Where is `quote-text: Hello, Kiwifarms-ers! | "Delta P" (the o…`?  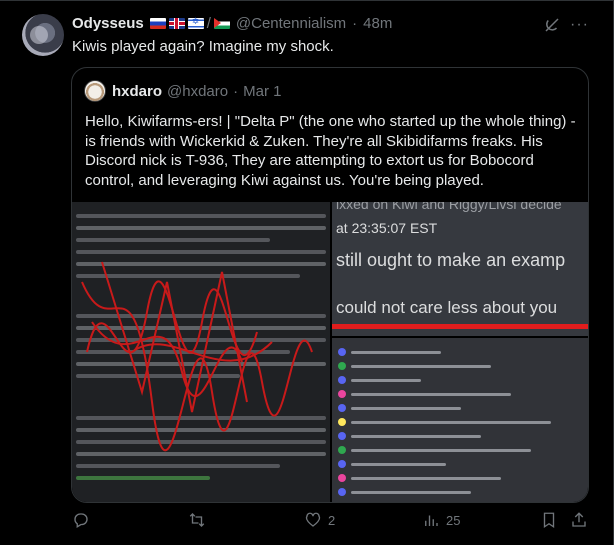 quote-text: Hello, Kiwifarms-ers! | "Delta P" (the o… is located at coordinates (330, 151).